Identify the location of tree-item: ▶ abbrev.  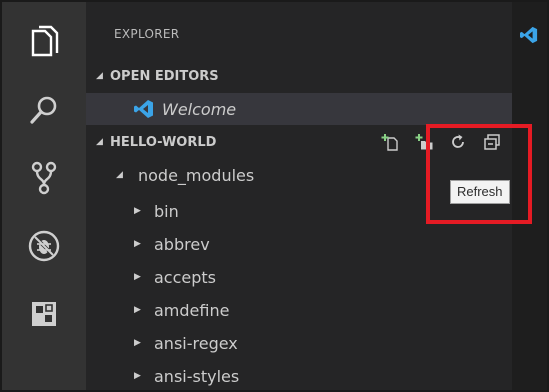
(299, 244).